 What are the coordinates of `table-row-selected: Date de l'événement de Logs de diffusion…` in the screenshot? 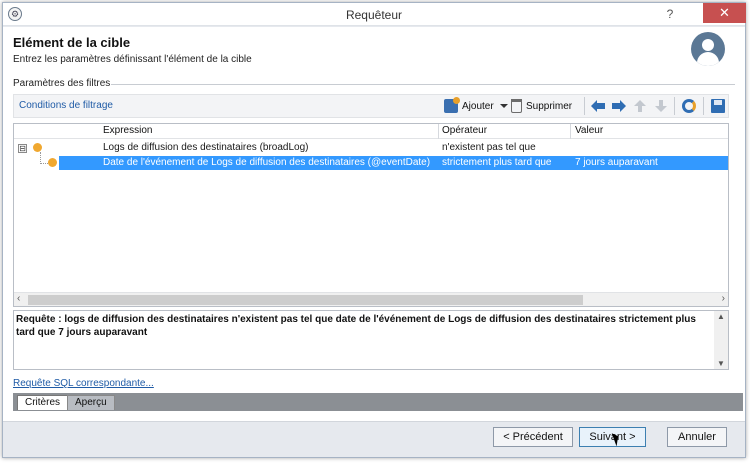 It's located at (371, 163).